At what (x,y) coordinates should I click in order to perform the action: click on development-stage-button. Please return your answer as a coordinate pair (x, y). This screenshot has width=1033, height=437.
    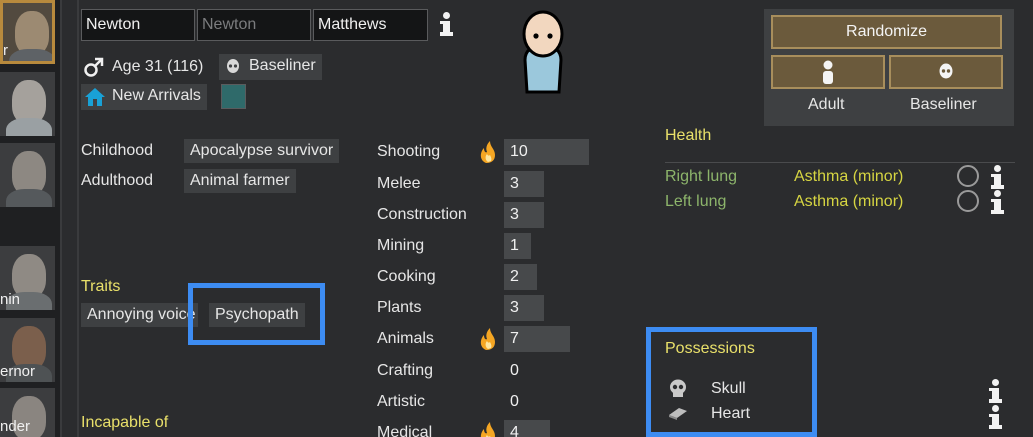
    Looking at the image, I should click on (828, 72).